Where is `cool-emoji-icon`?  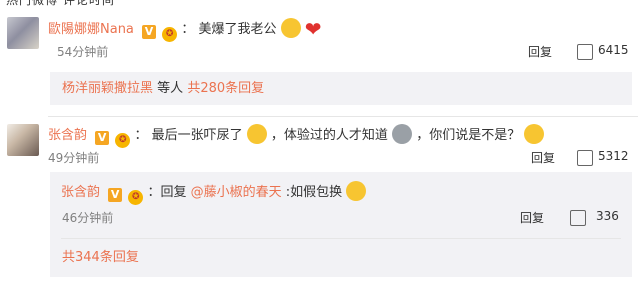 cool-emoji-icon is located at coordinates (356, 191).